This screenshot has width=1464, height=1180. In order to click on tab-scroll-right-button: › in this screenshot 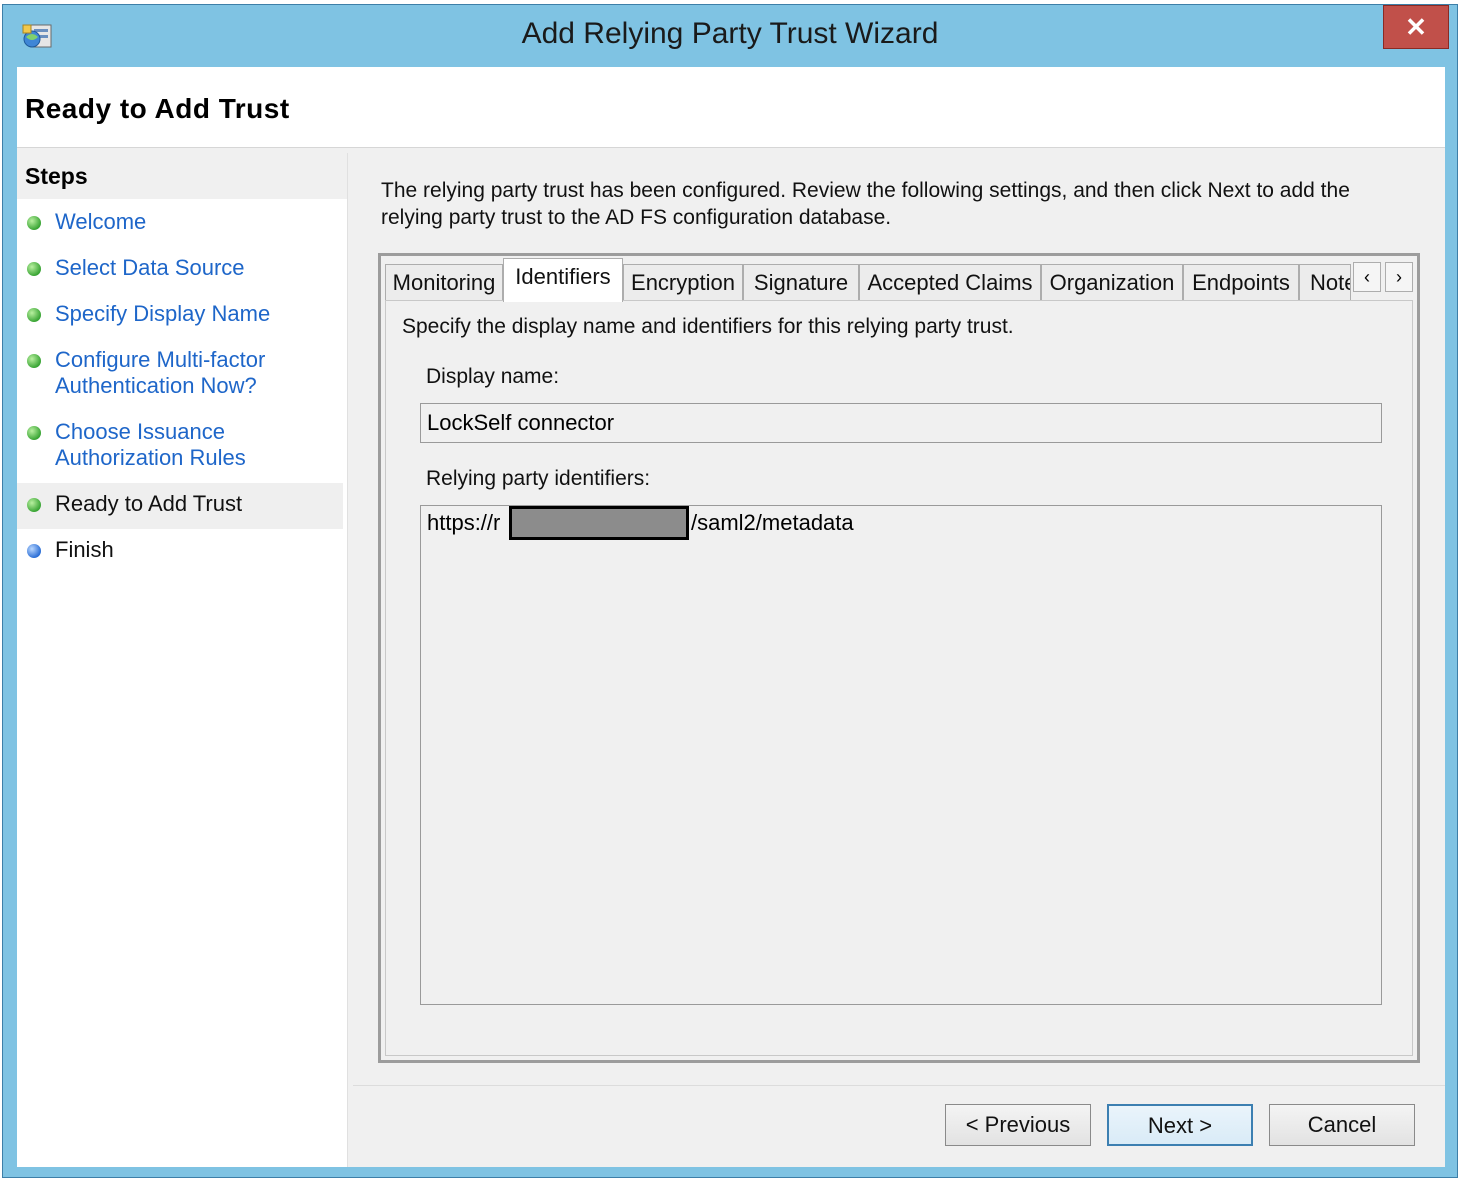, I will do `click(1399, 277)`.